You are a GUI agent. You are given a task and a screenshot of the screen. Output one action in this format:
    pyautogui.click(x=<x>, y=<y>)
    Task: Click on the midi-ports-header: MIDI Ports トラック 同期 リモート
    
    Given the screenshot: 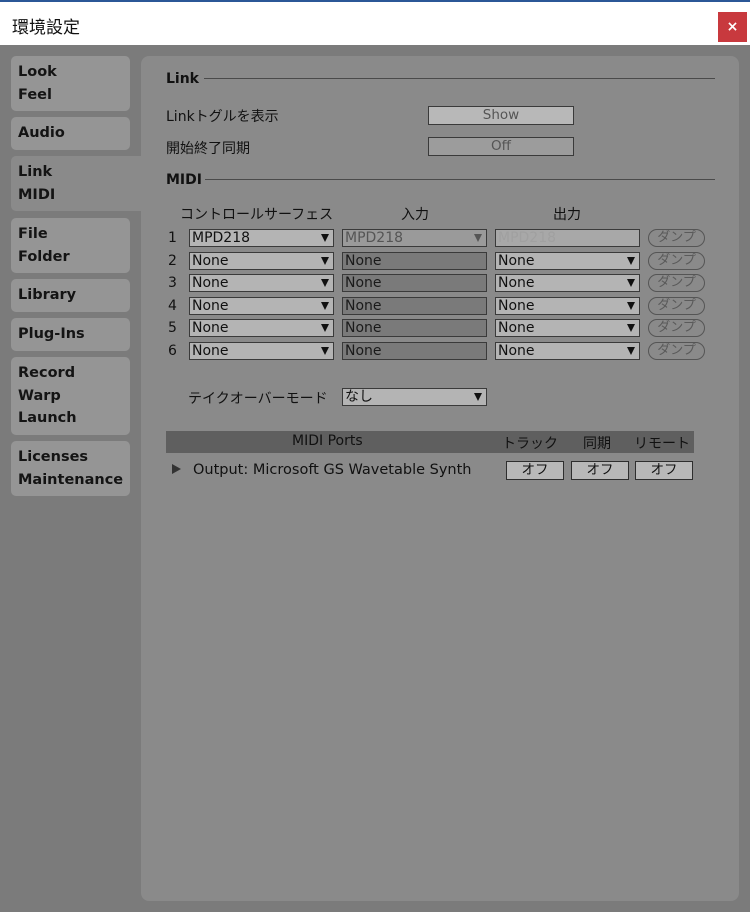 What is the action you would take?
    pyautogui.click(x=430, y=442)
    